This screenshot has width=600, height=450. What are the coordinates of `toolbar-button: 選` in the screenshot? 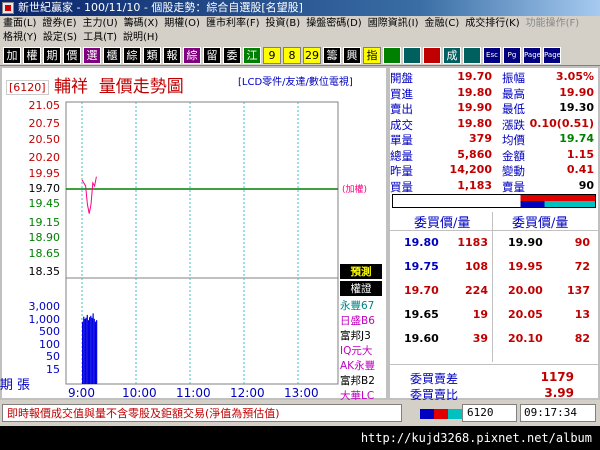 It's located at (92, 55).